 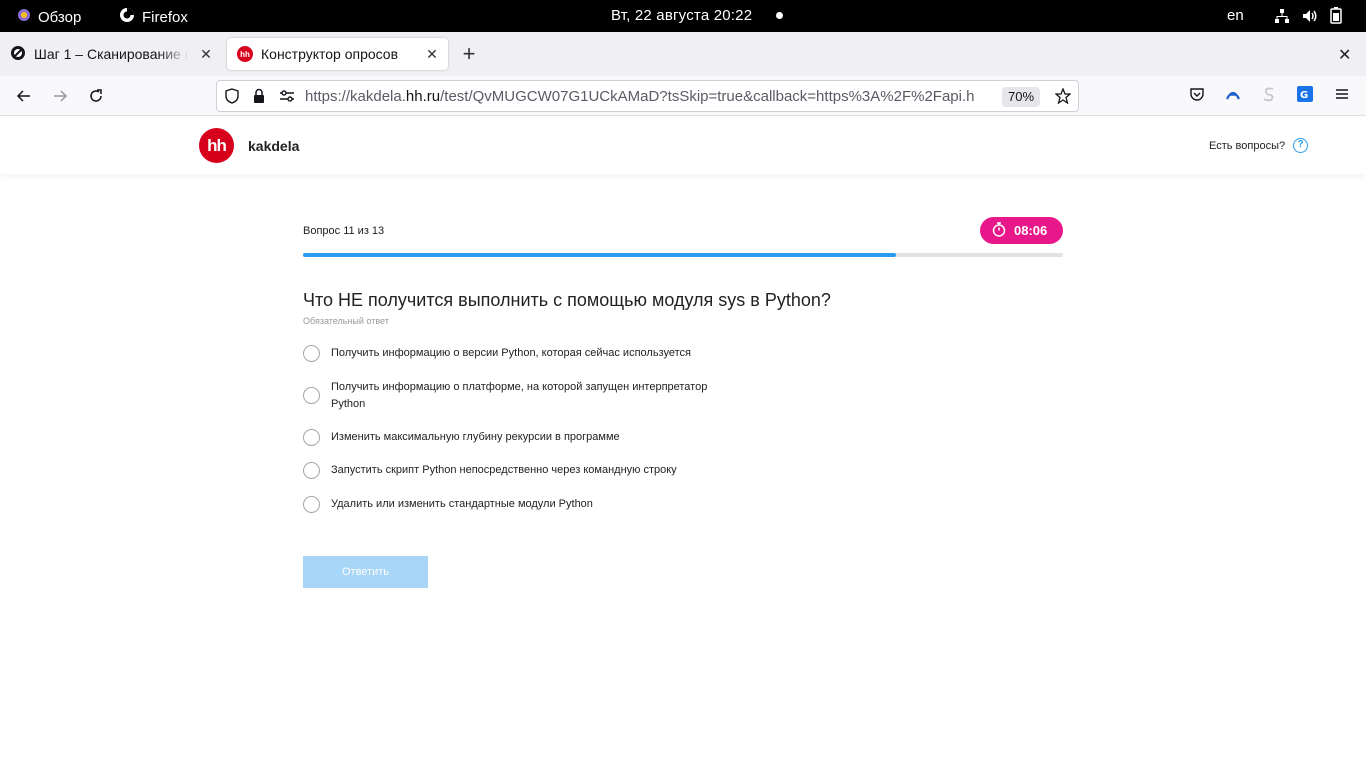 I want to click on notification-dot, so click(x=779, y=15).